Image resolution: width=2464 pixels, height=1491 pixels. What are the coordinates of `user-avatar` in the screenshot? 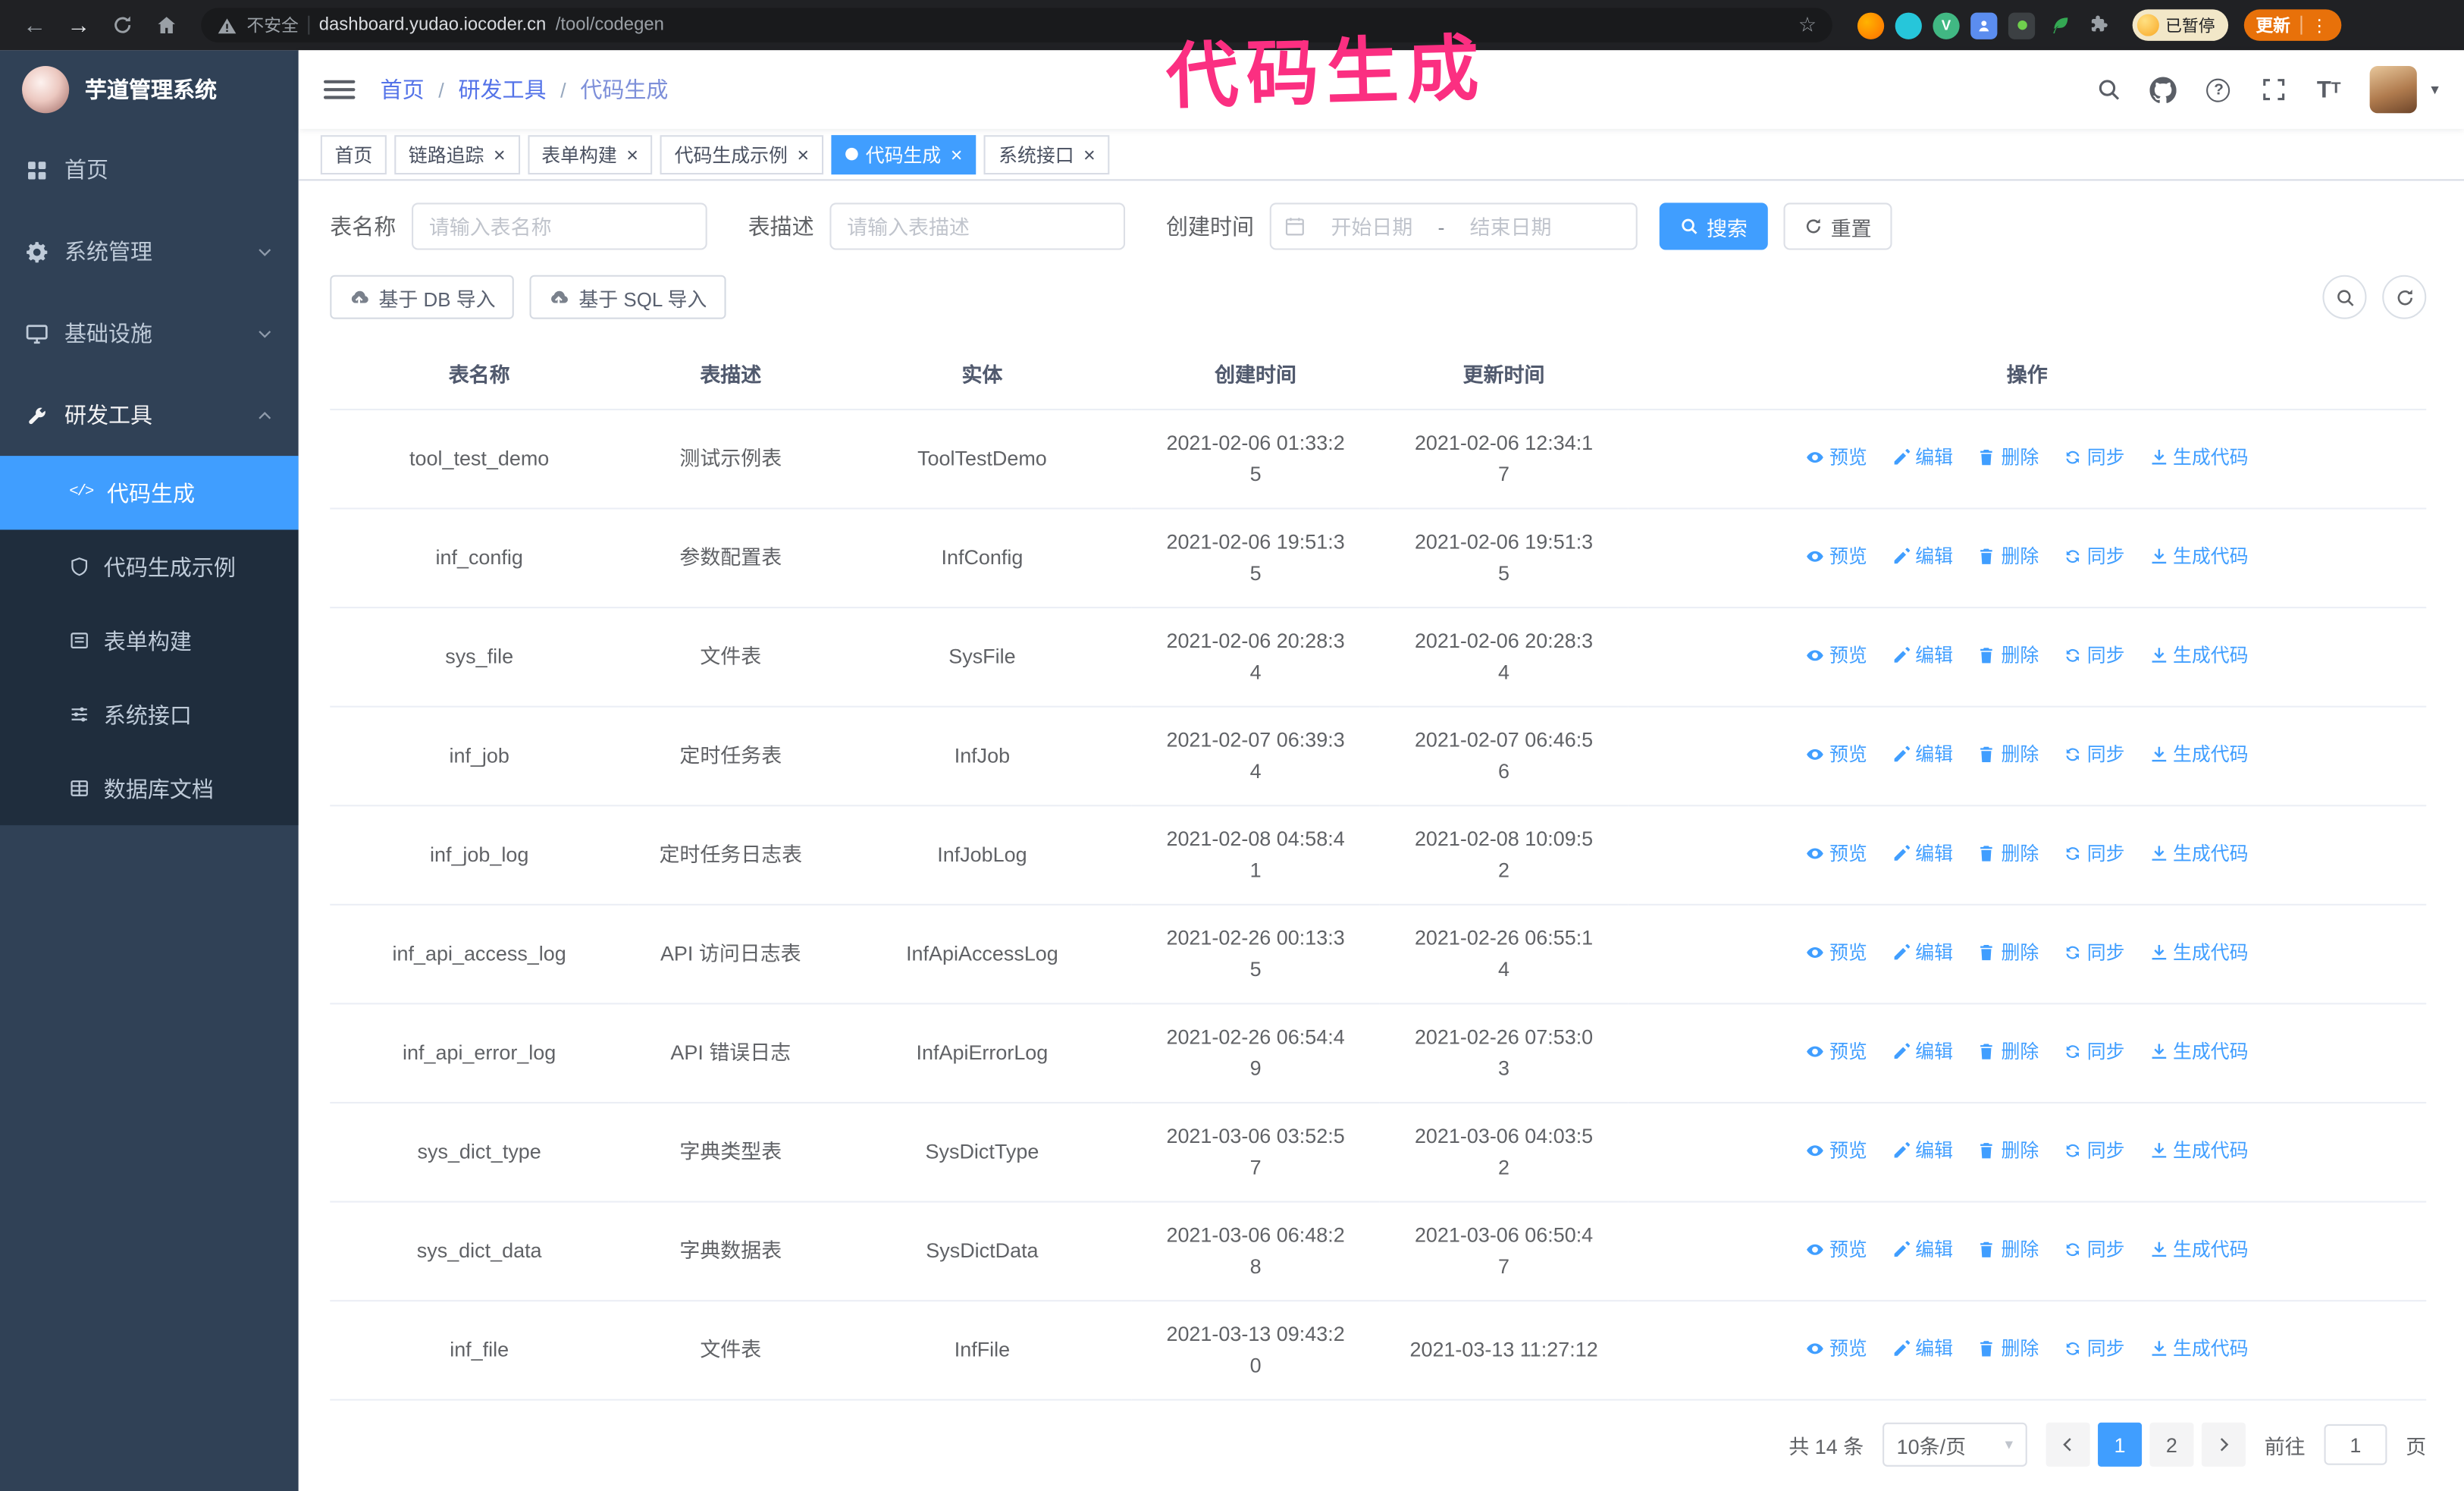 It's located at (2393, 90).